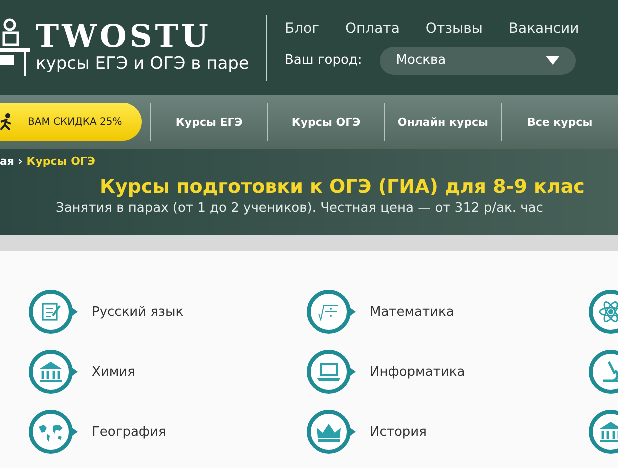  I want to click on menu-item: Курсы ОГЭ, so click(325, 122).